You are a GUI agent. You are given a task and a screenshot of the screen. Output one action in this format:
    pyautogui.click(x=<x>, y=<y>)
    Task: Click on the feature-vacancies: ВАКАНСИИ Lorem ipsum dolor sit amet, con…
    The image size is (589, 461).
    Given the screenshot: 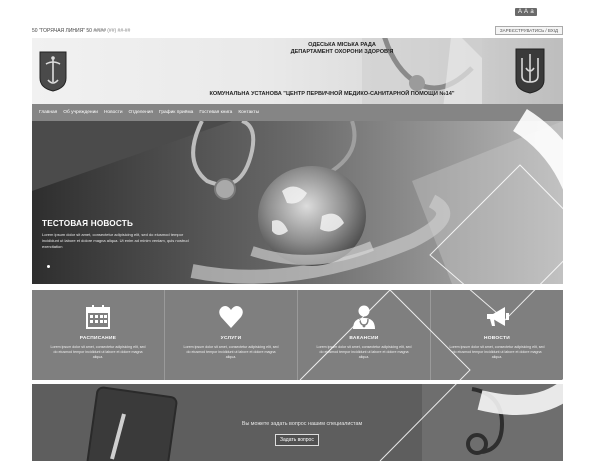 What is the action you would take?
    pyautogui.click(x=364, y=335)
    